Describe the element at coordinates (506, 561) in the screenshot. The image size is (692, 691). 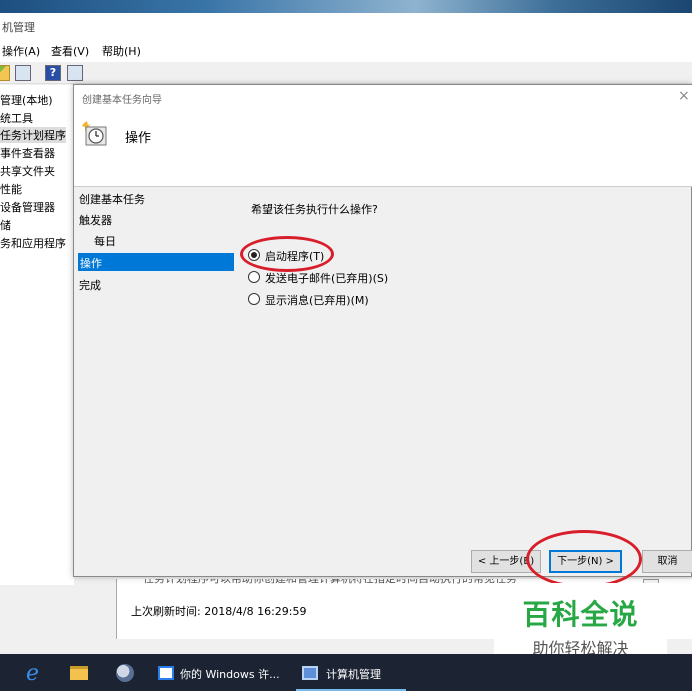
I see `back-button: < 上一步(B)` at that location.